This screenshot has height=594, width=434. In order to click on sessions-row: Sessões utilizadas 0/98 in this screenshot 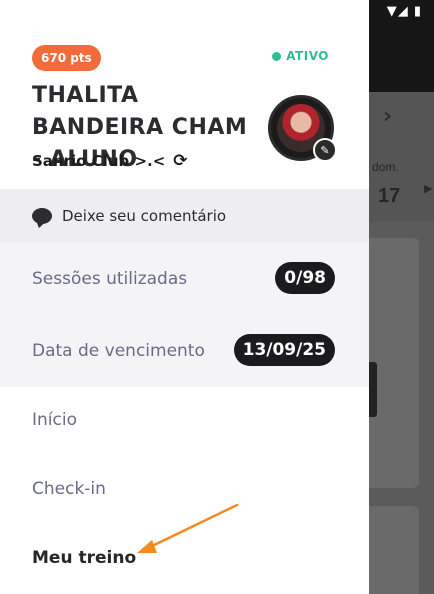, I will do `click(184, 279)`.